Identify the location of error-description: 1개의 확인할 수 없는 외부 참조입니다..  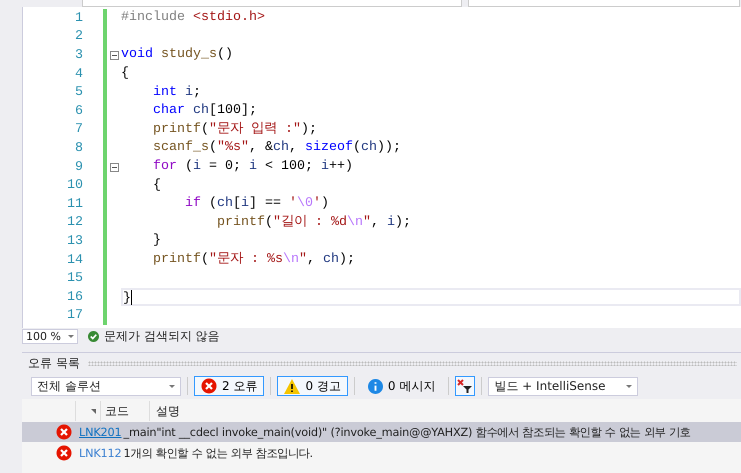
(218, 453).